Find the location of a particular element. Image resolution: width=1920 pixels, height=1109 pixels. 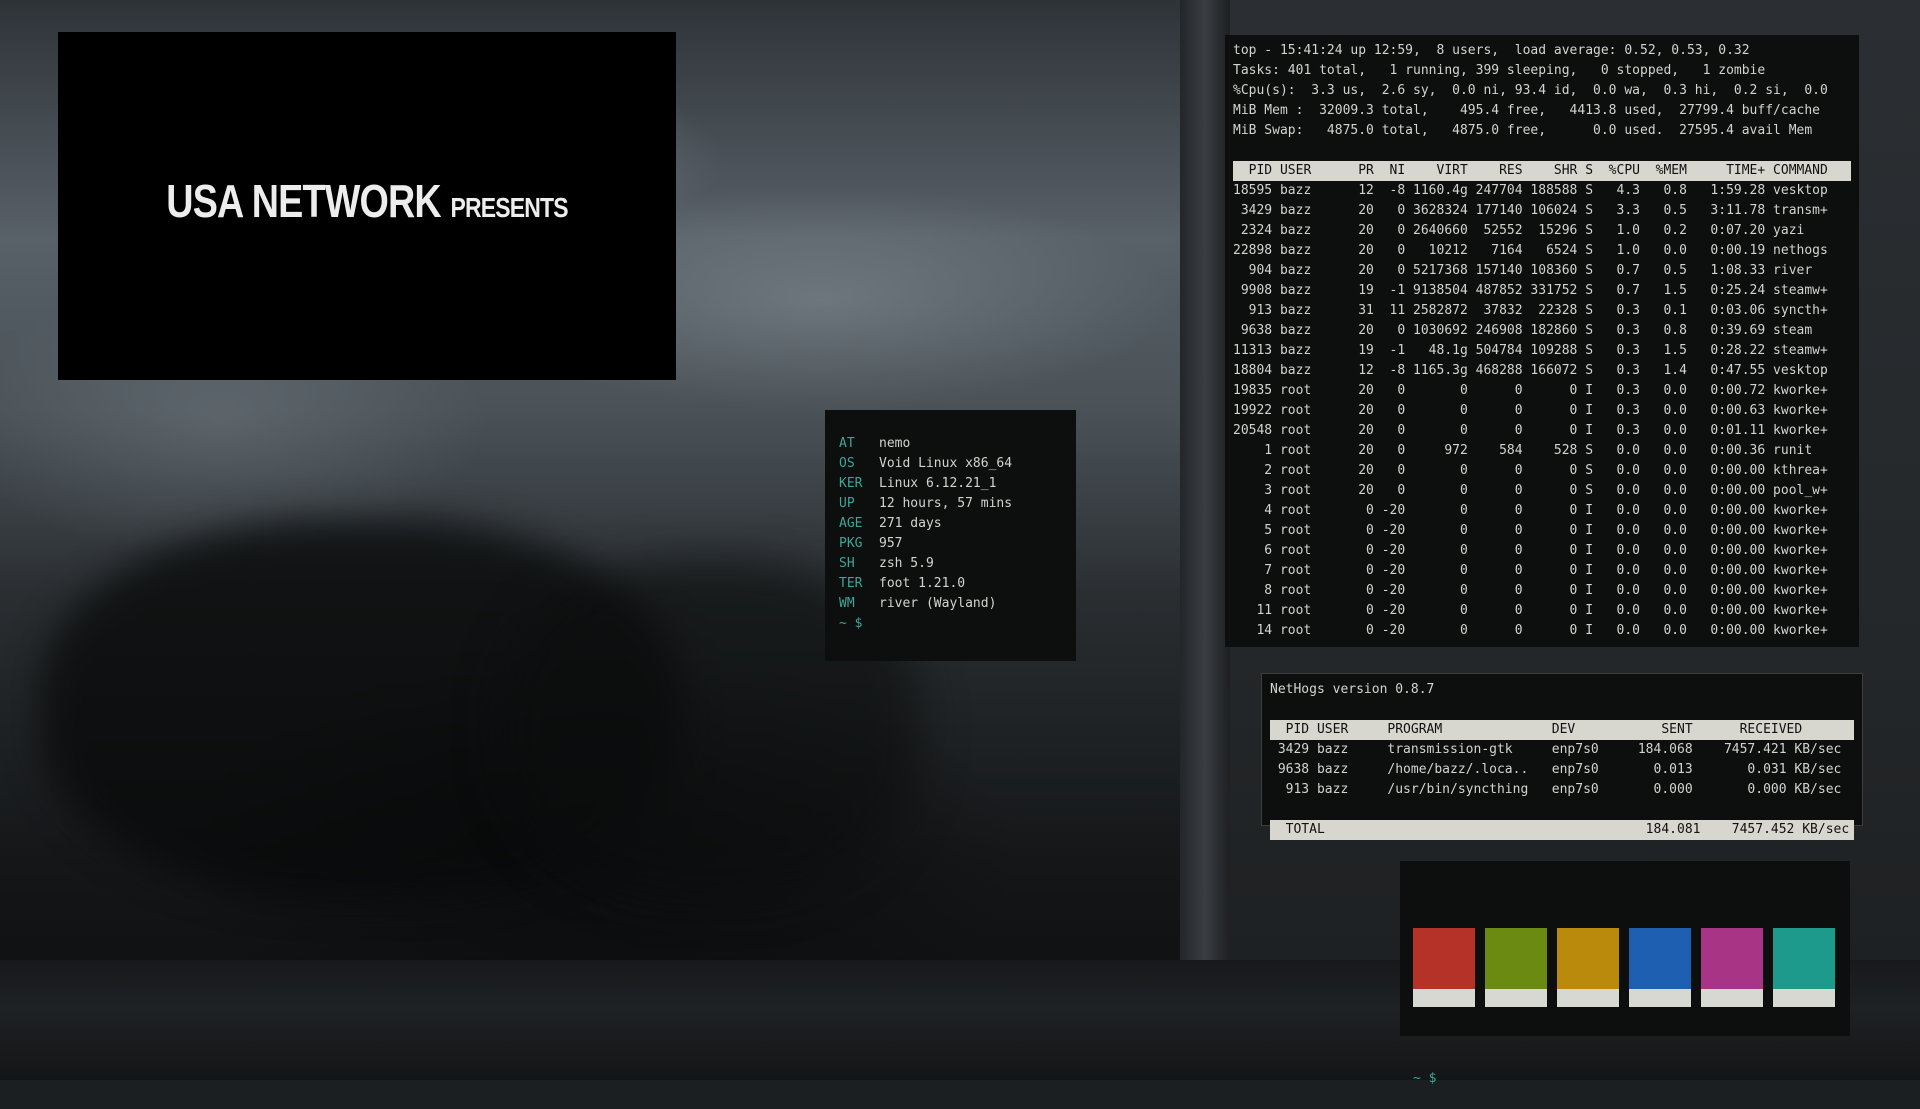

video-title: USA NETWORK is located at coordinates (303, 201).